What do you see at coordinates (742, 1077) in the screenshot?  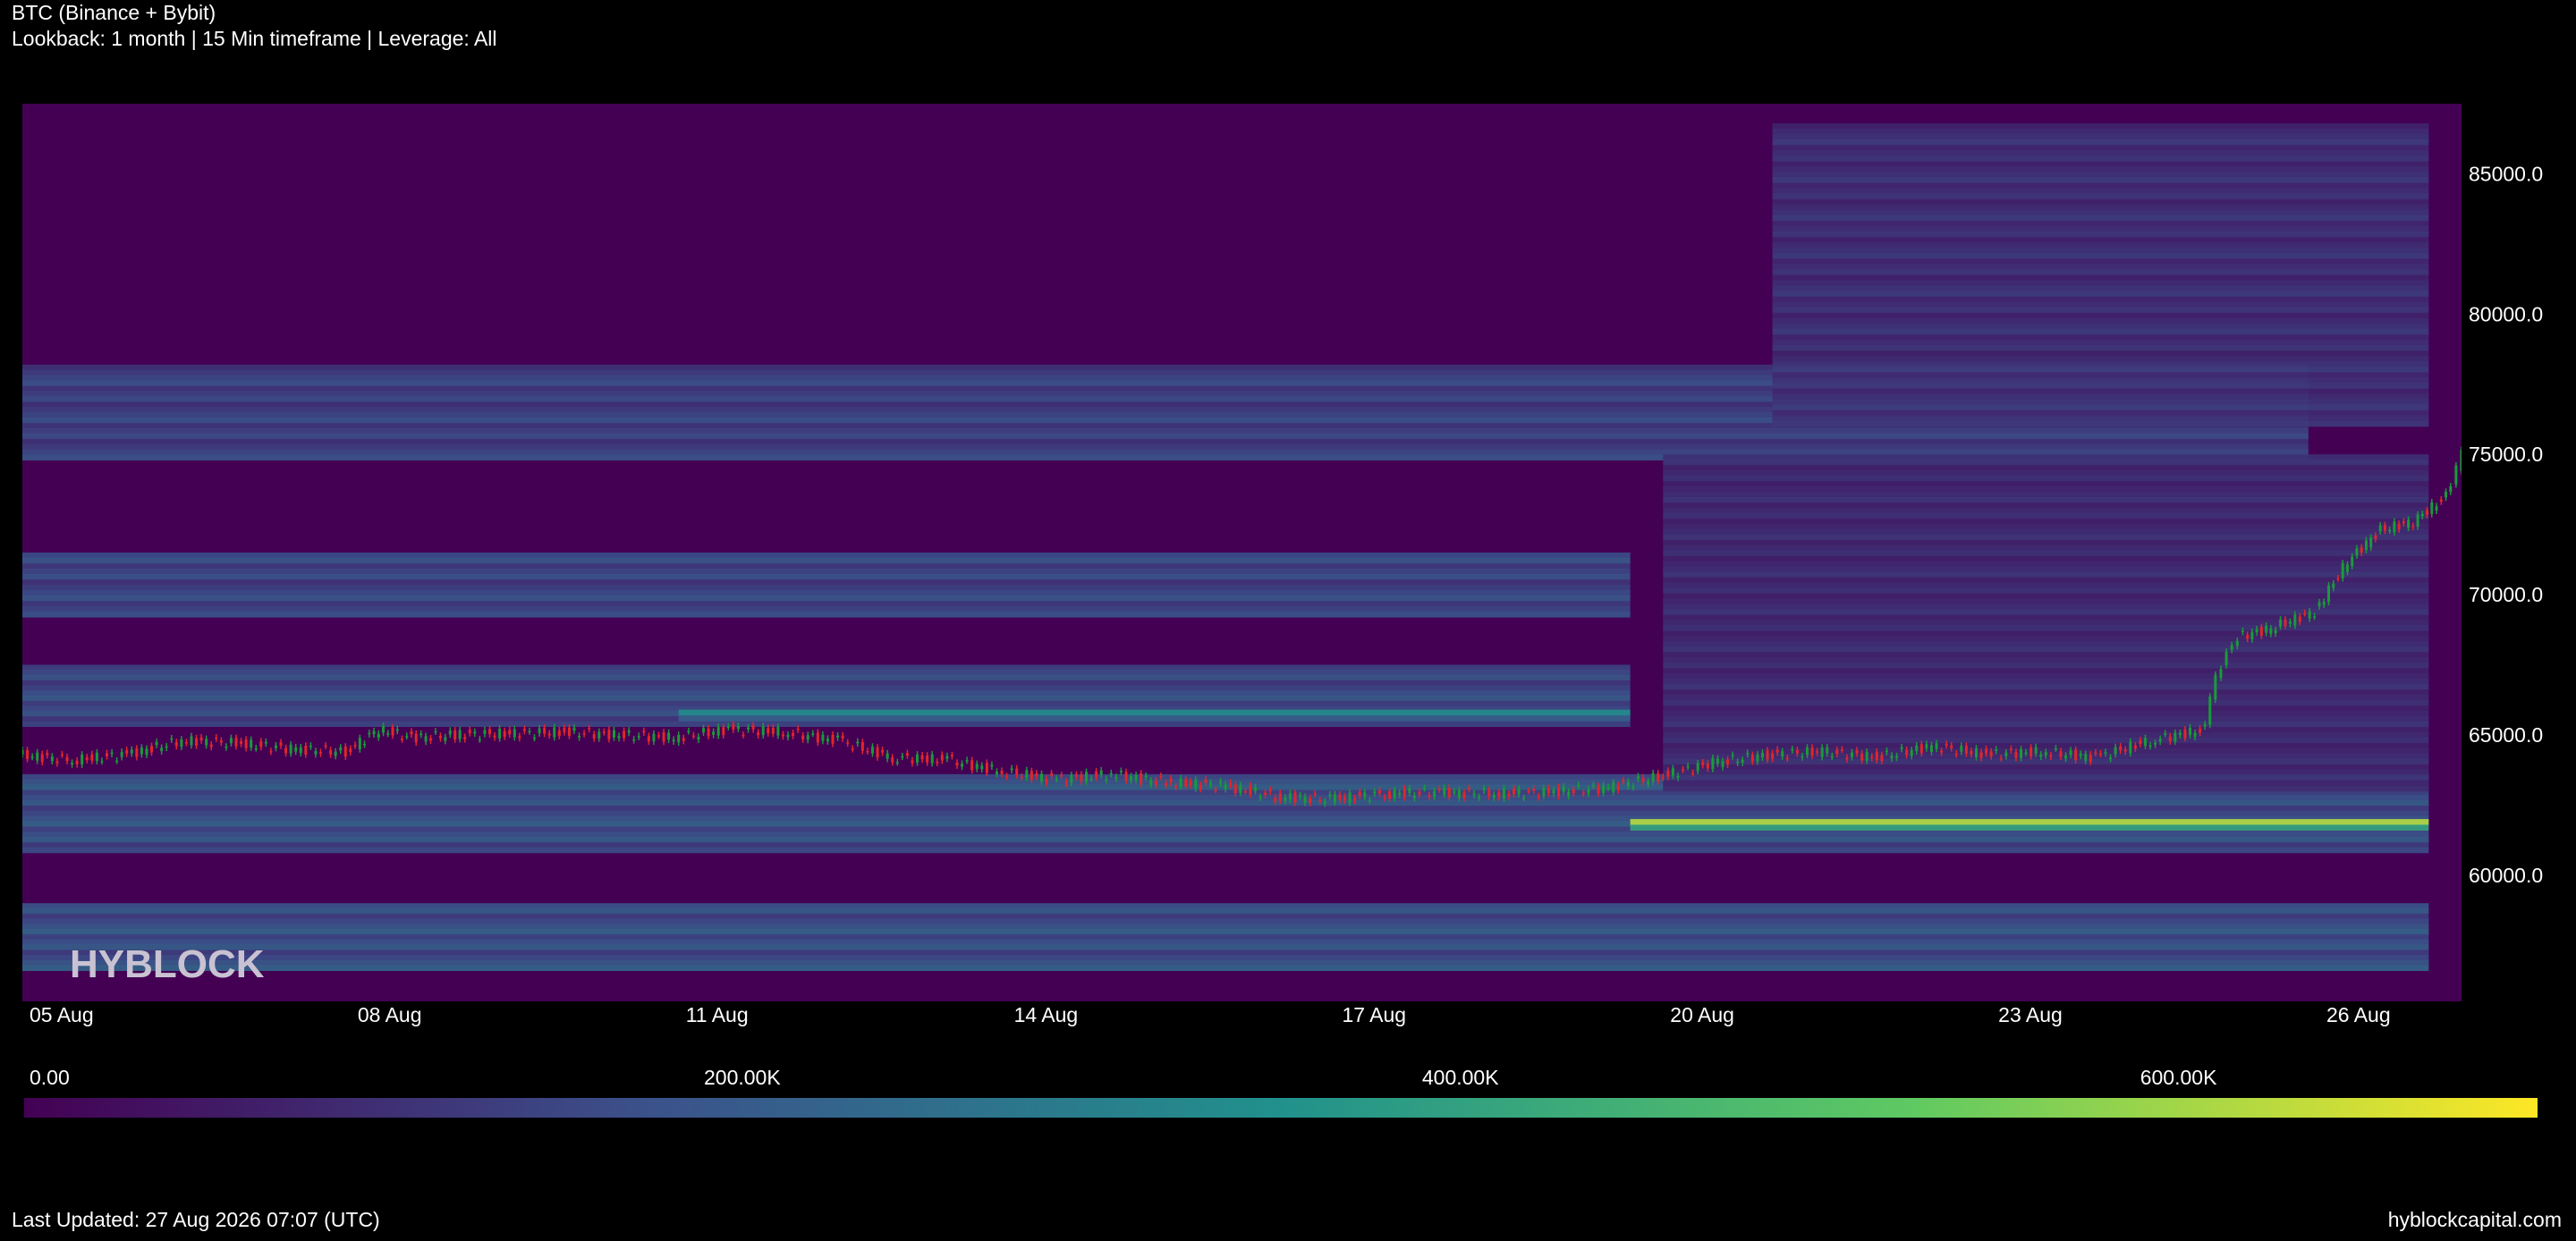 I see `colorbar-tick-label: 200.00K` at bounding box center [742, 1077].